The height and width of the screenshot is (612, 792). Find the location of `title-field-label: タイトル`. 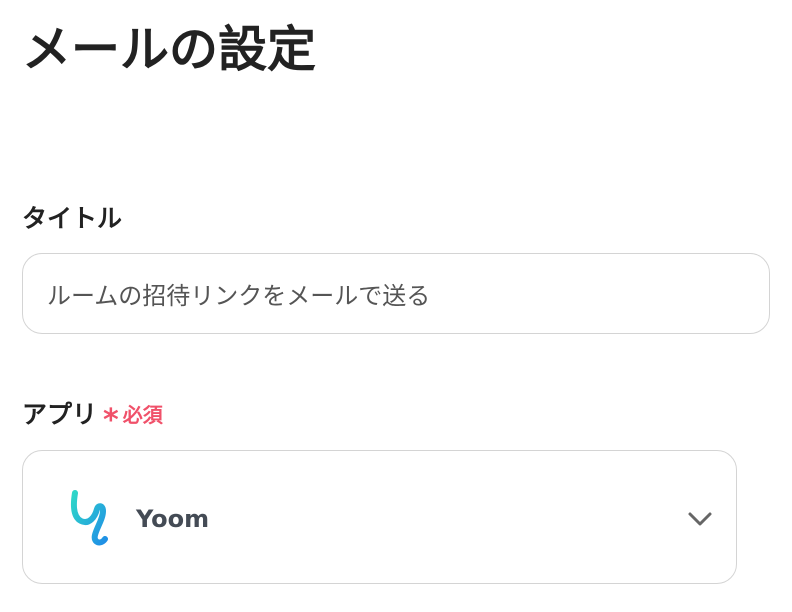

title-field-label: タイトル is located at coordinates (72, 218).